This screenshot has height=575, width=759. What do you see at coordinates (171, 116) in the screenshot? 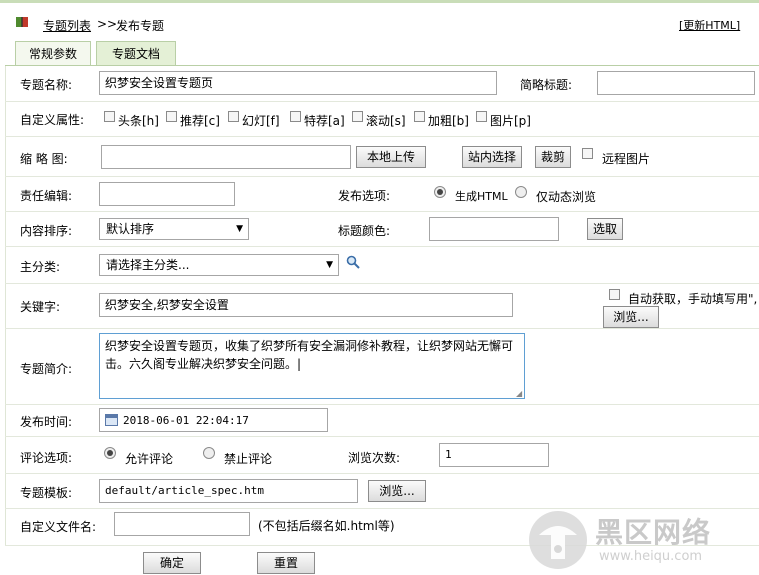
I see `attr-checkbox-c` at bounding box center [171, 116].